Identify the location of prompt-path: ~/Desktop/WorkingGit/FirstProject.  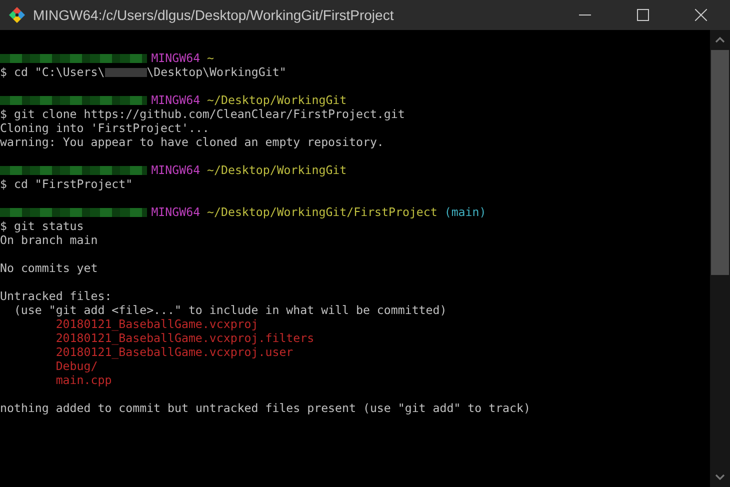
(322, 212).